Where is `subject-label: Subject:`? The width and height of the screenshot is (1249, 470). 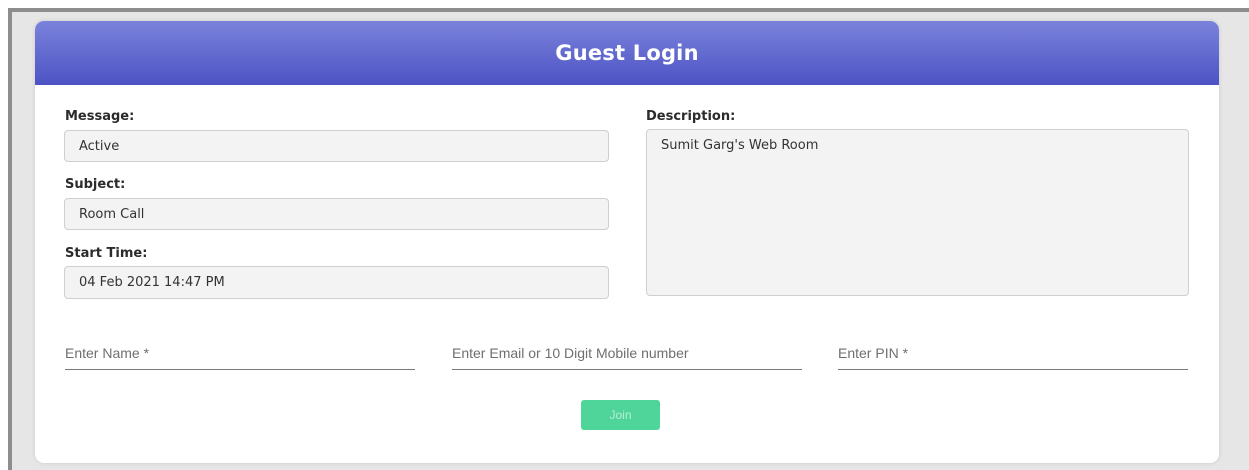 subject-label: Subject: is located at coordinates (95, 184).